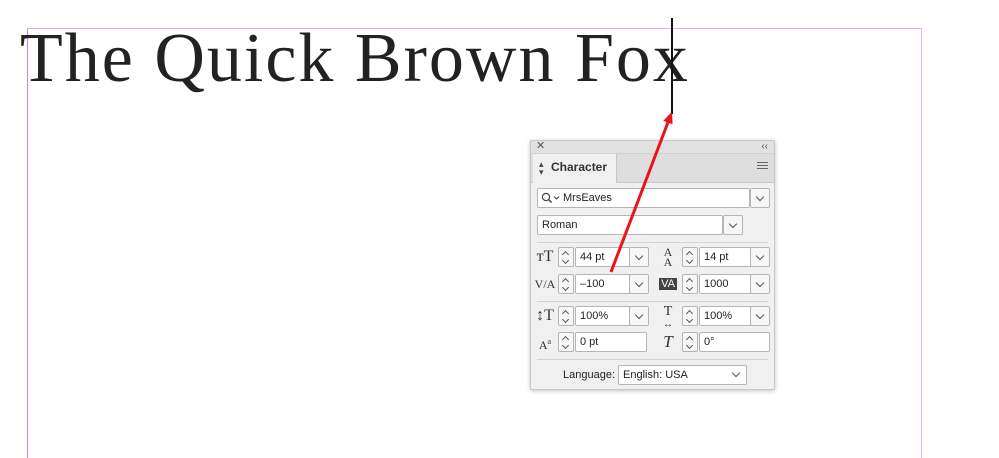  Describe the element at coordinates (545, 344) in the screenshot. I see `baseline-shift-icon: Aa` at that location.